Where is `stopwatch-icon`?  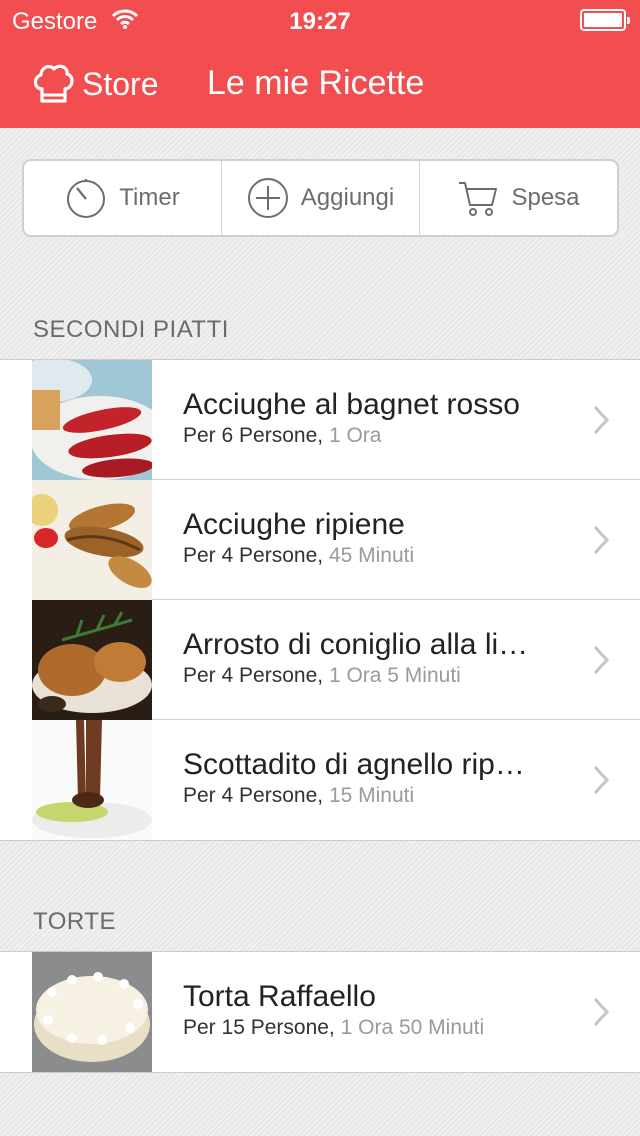
stopwatch-icon is located at coordinates (86, 198).